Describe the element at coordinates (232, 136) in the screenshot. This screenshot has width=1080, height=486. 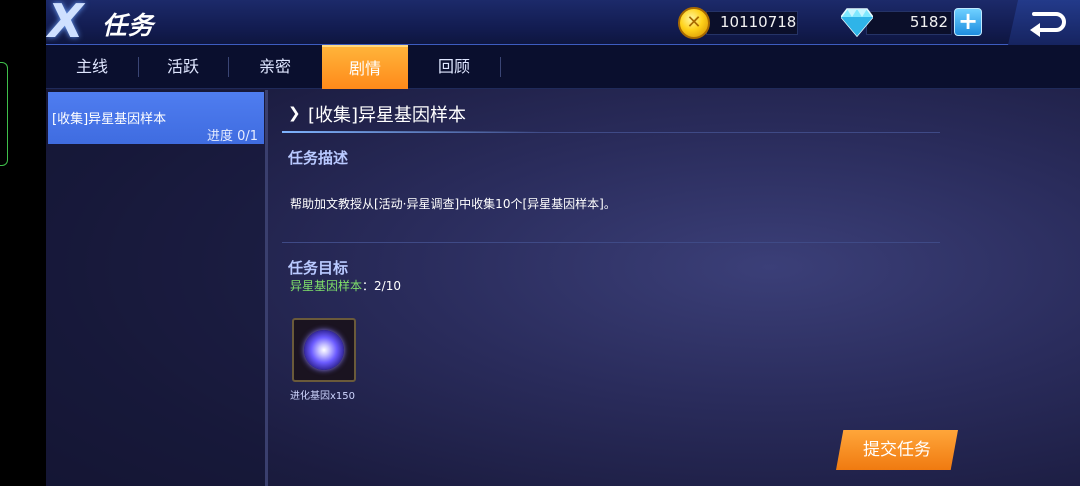
I see `quest-item-progress: 进度 0/1` at that location.